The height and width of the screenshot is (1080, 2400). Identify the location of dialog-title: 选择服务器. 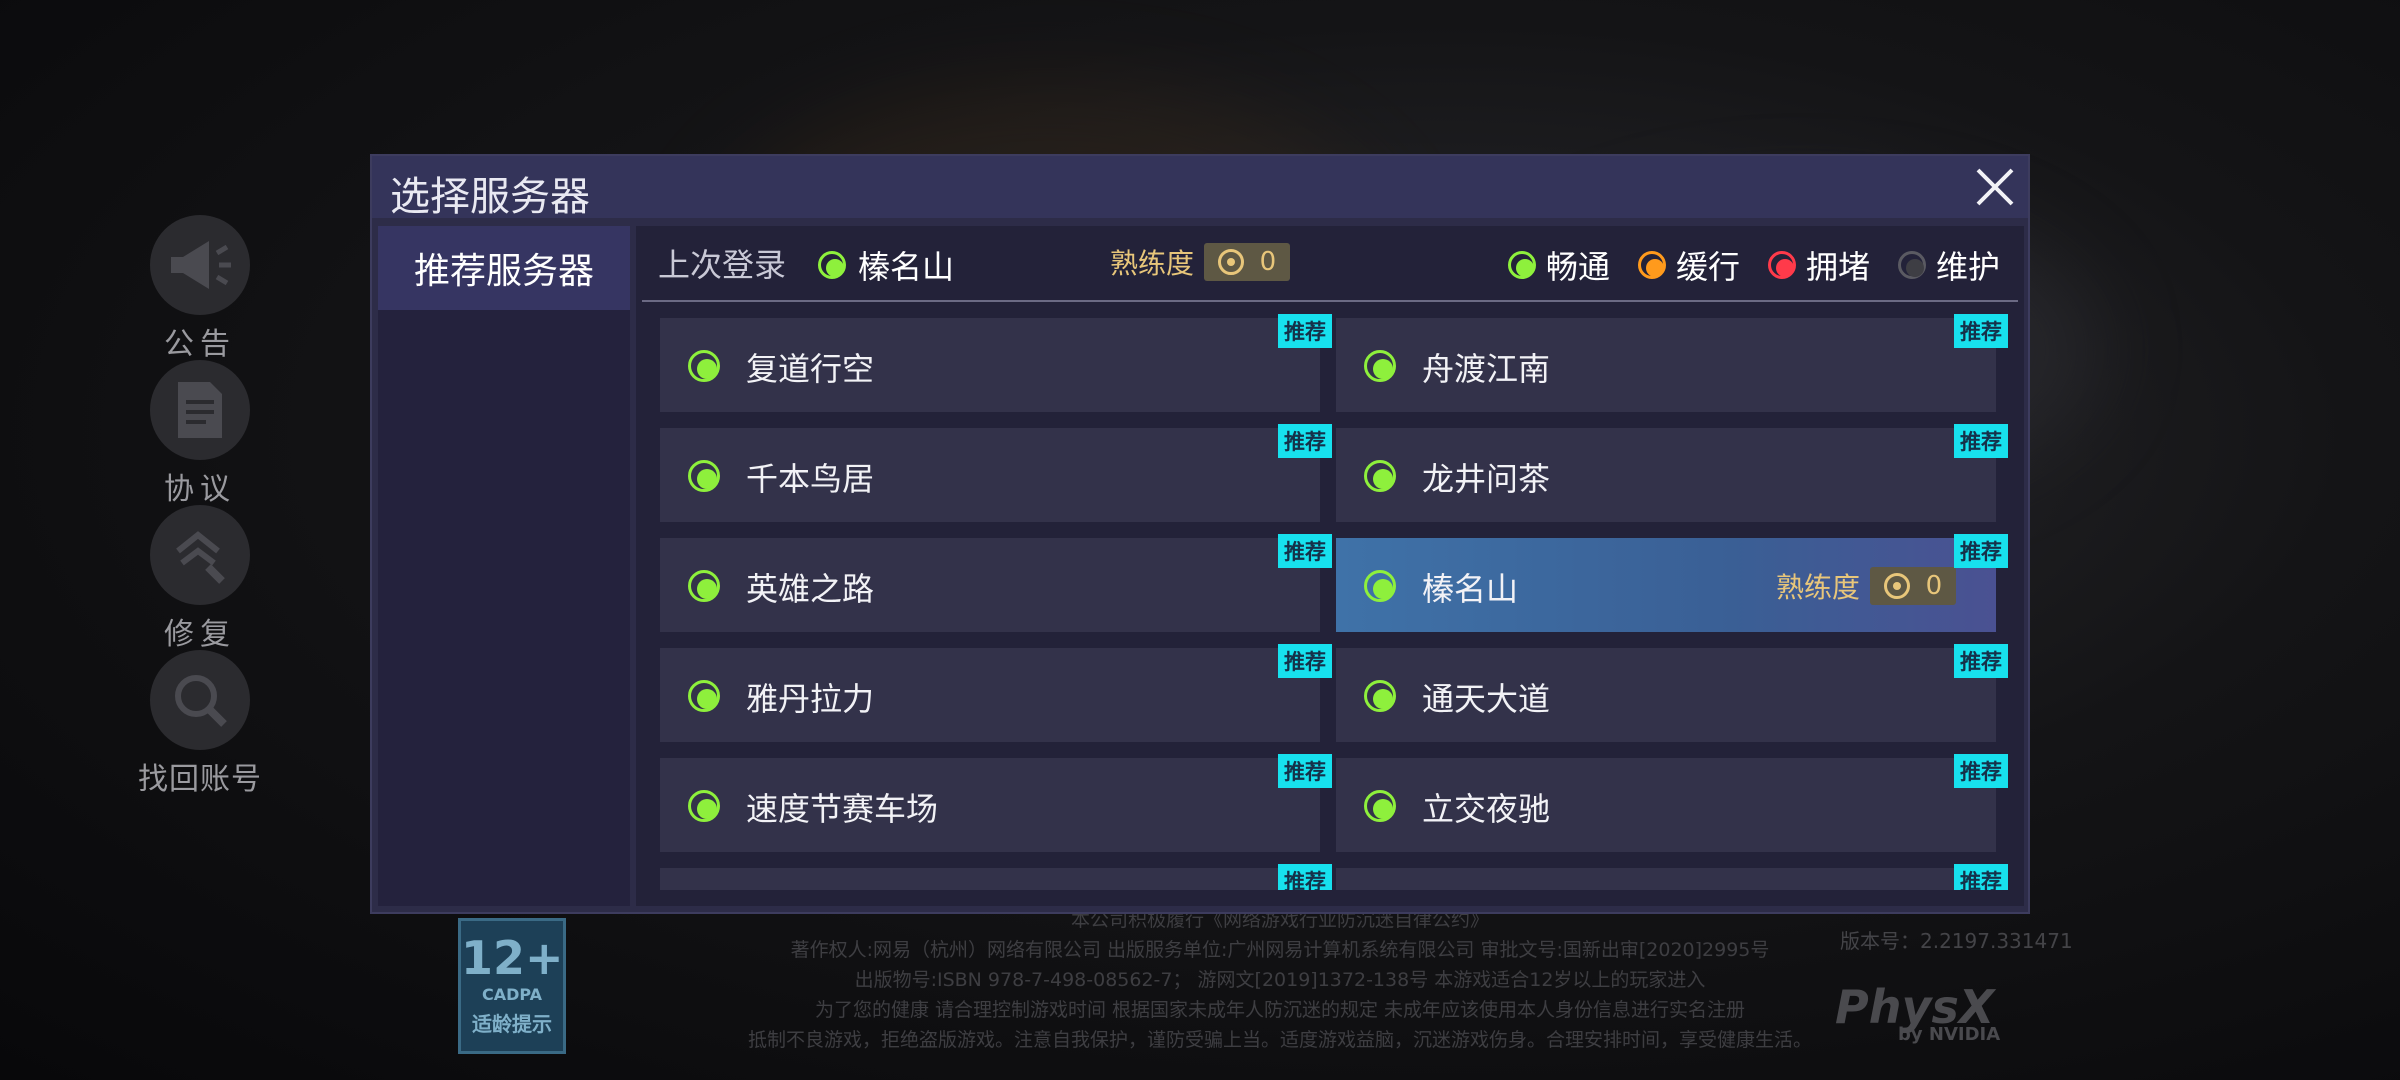
(490, 197).